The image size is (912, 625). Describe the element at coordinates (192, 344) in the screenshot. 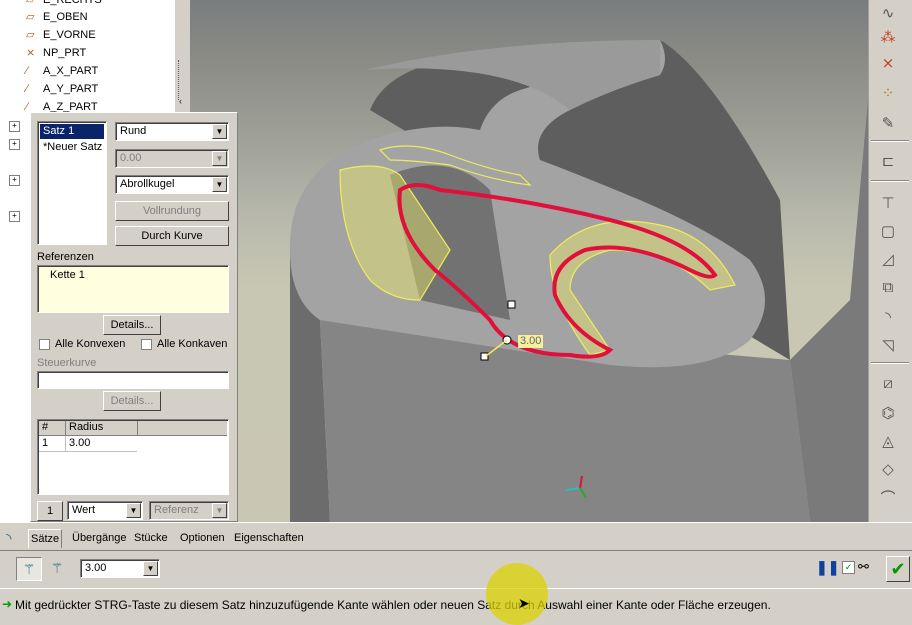

I see `all-concave-label: Alle Konkaven` at that location.